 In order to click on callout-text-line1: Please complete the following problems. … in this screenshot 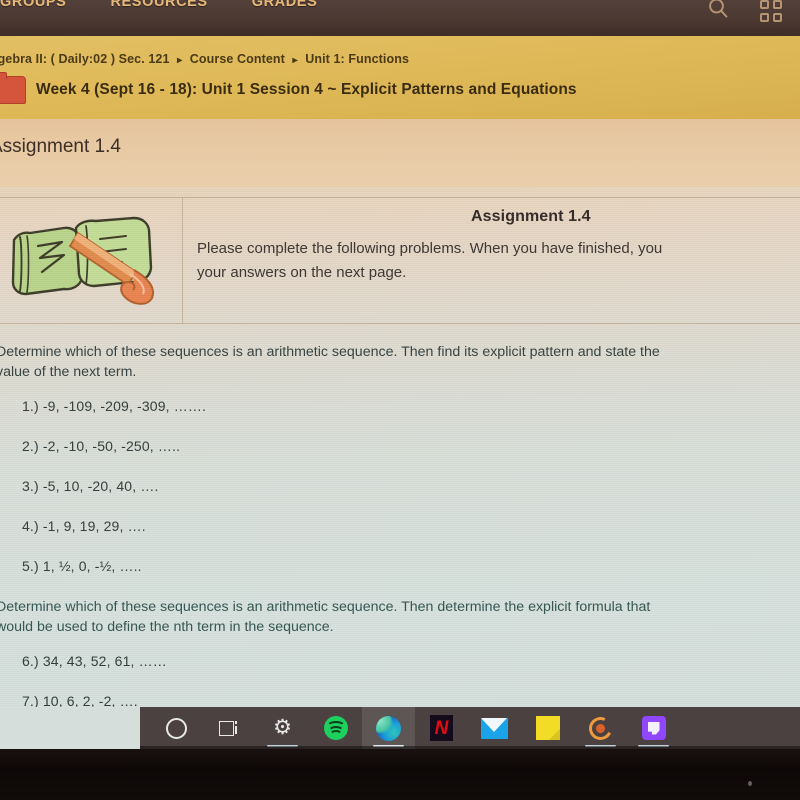, I will do `click(430, 248)`.